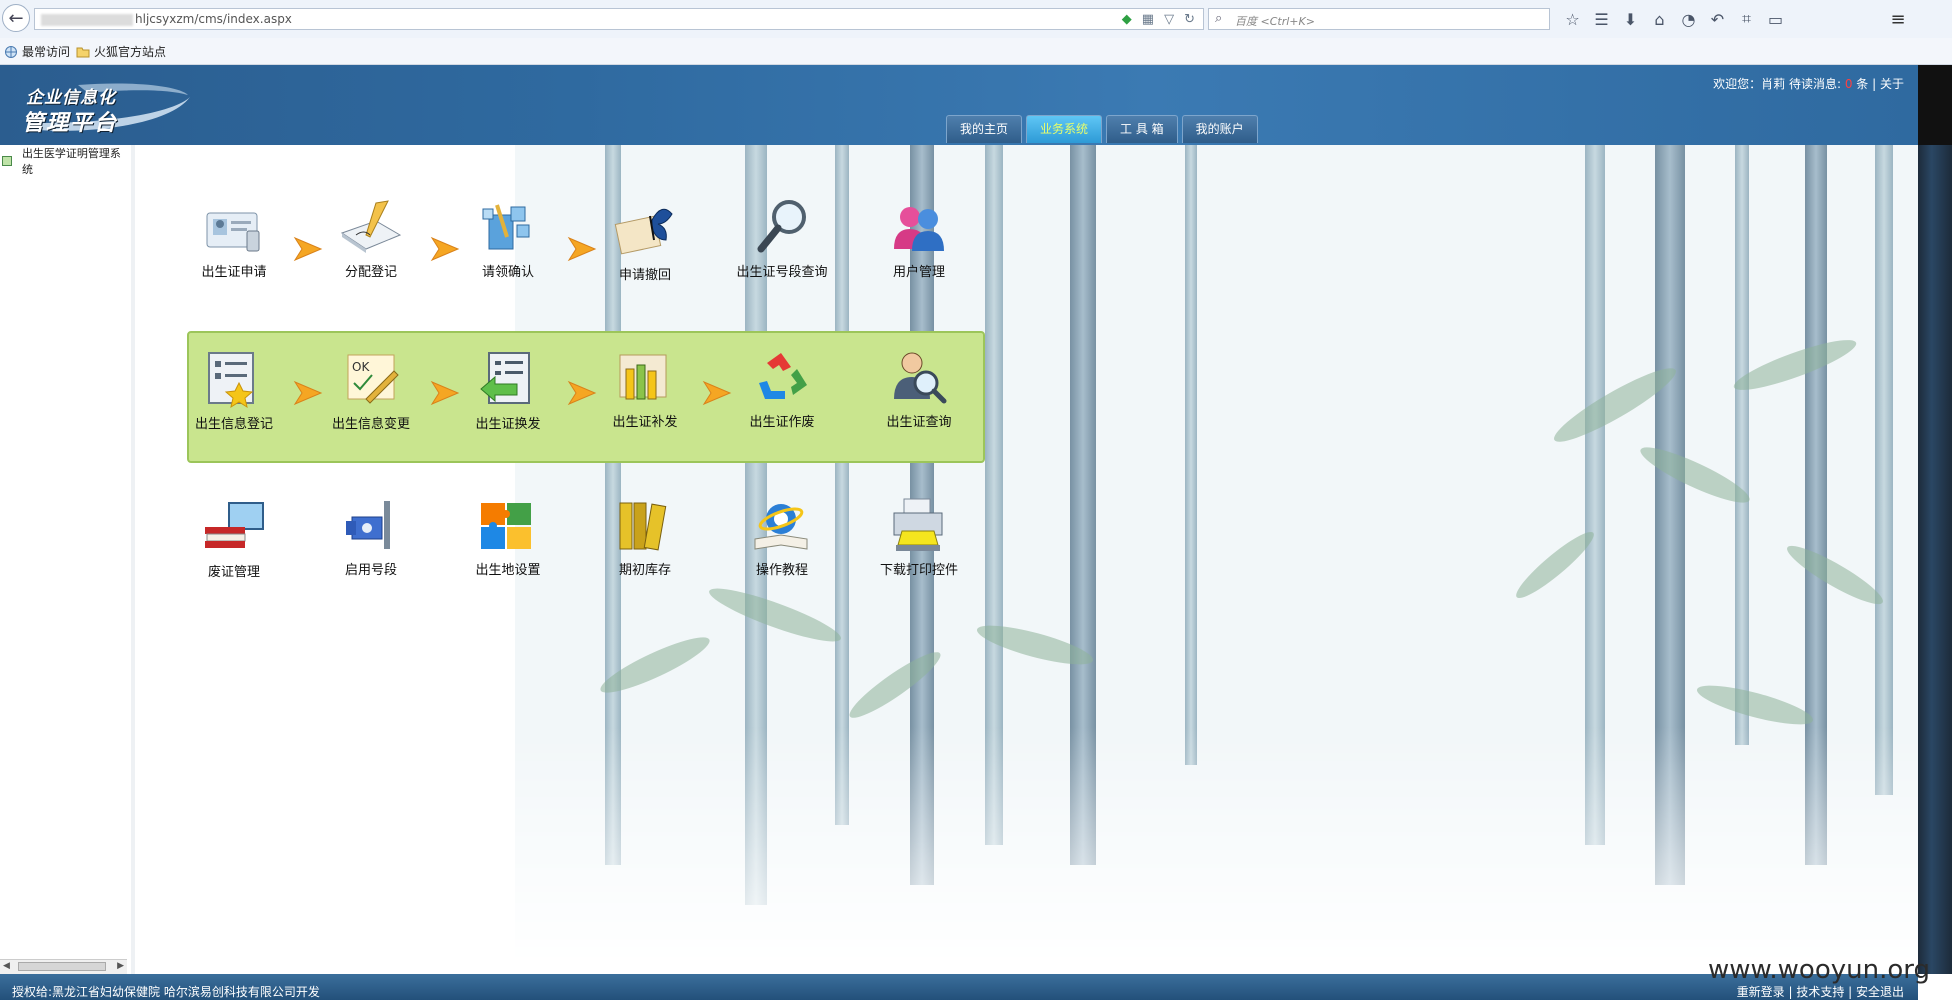  I want to click on search-placeholder: 百度 <Ctrl+K>, so click(1275, 21).